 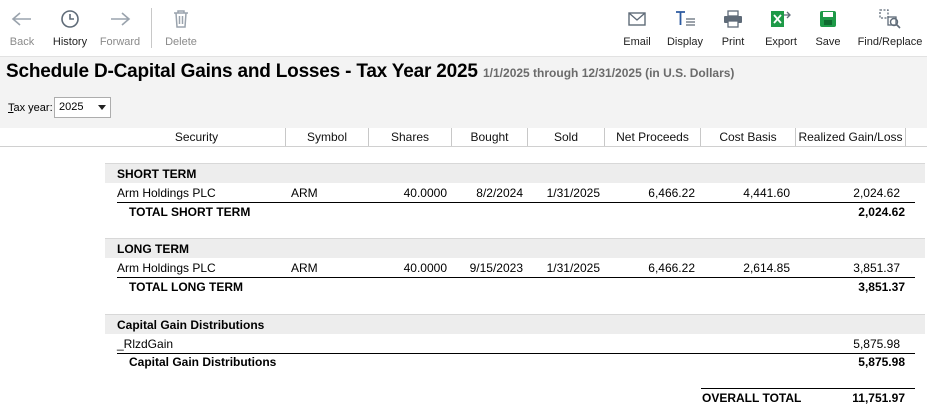 What do you see at coordinates (637, 19) in the screenshot?
I see `envelope-icon` at bounding box center [637, 19].